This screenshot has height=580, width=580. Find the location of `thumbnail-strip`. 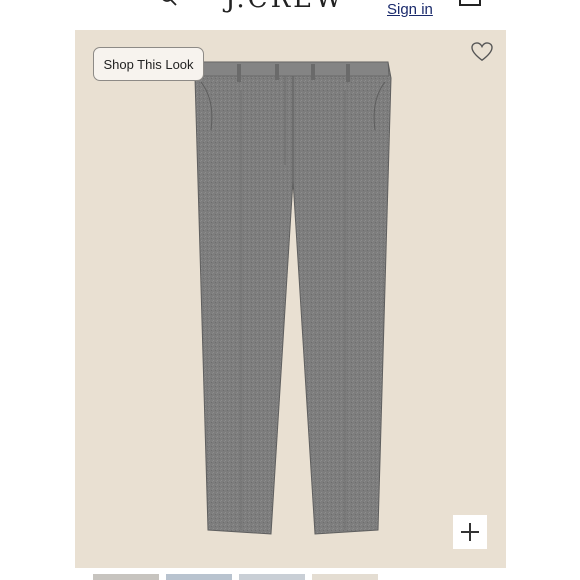

thumbnail-strip is located at coordinates (290, 574).